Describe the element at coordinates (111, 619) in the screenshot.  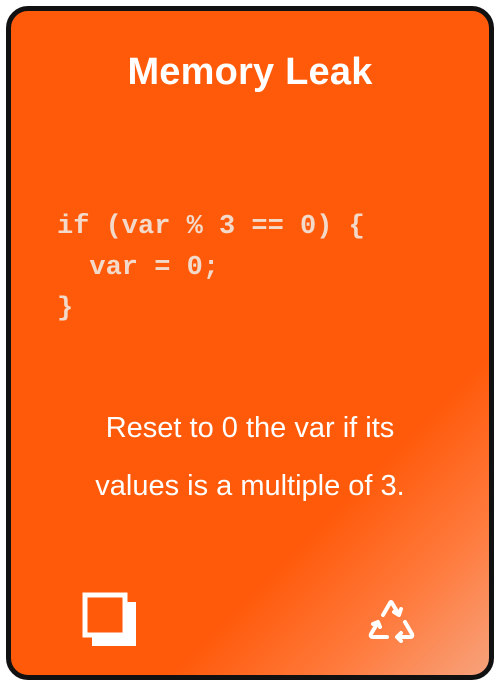
I see `copy-icon` at that location.